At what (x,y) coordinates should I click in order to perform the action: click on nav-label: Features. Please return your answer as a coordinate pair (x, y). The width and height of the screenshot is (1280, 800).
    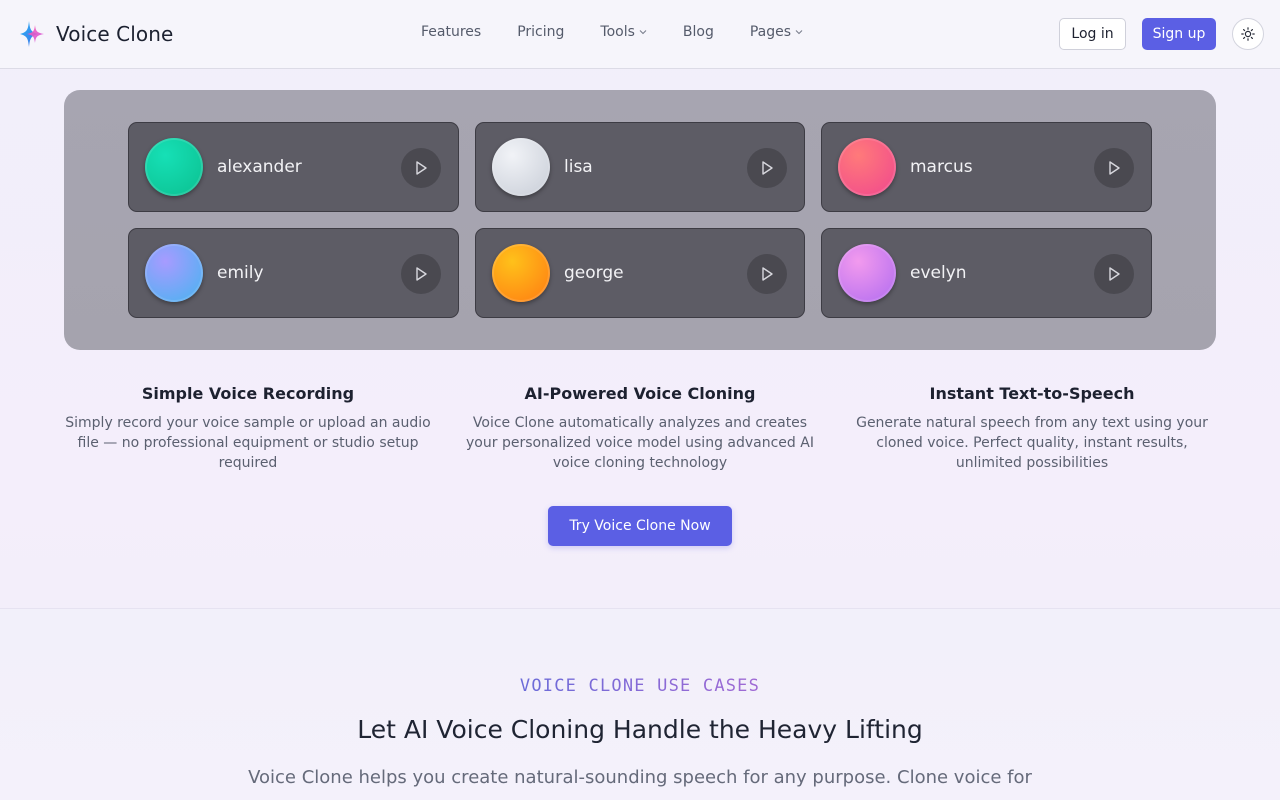
    Looking at the image, I should click on (451, 32).